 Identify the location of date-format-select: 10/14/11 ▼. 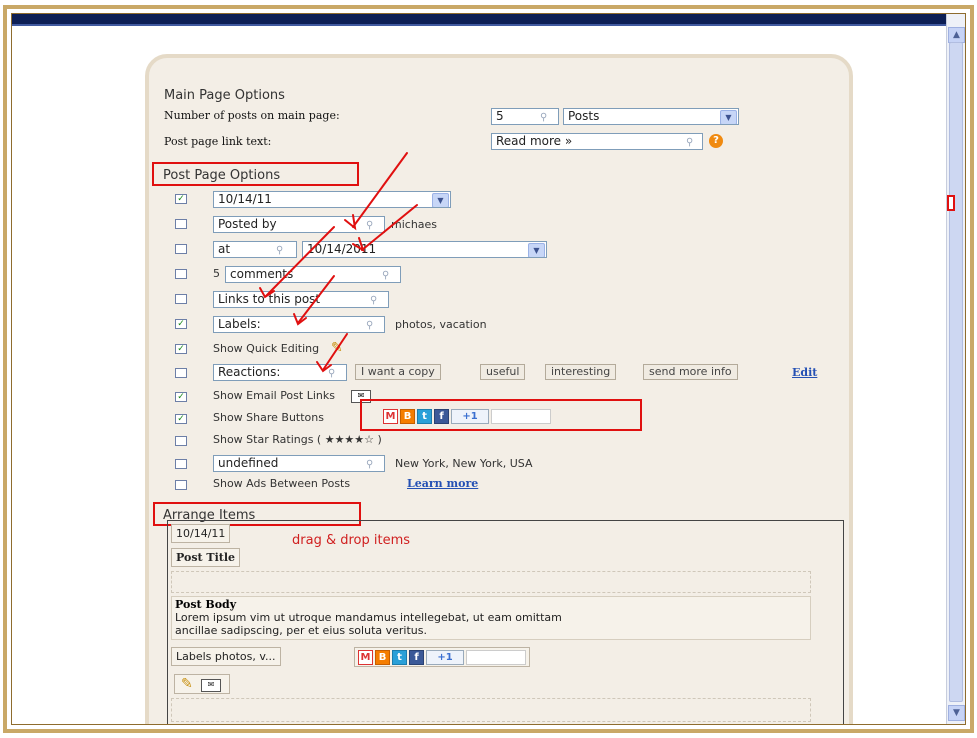
(332, 199).